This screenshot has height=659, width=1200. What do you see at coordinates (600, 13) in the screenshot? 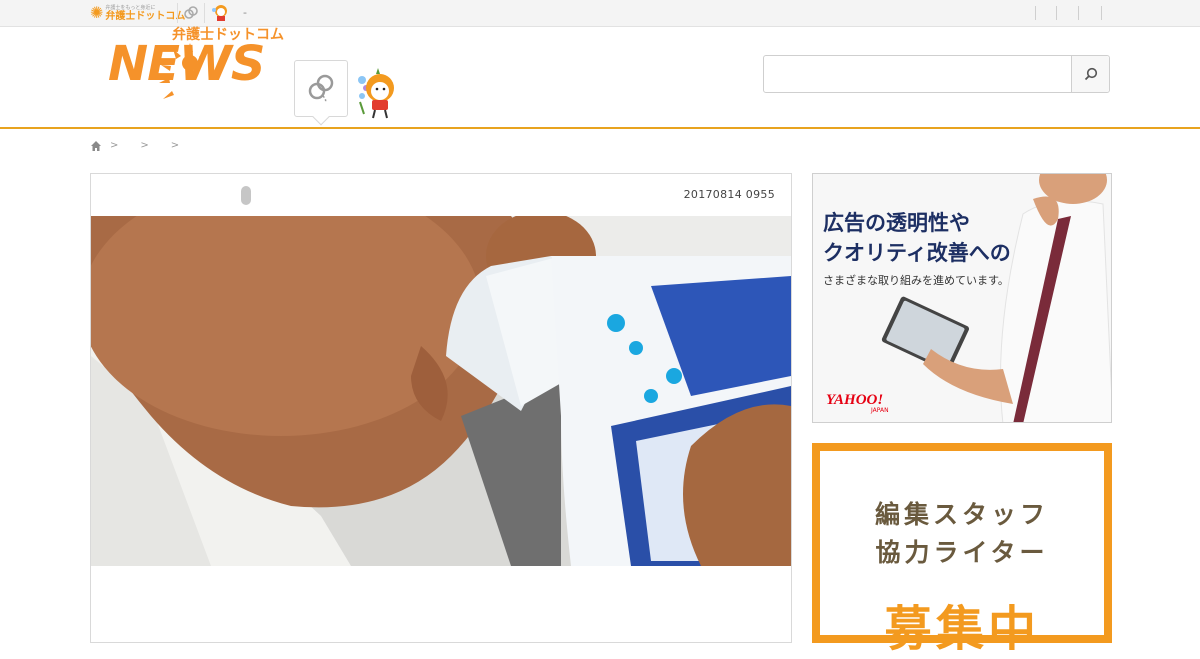
I see `top-utility-bar: ✺ 弁護士をもっと身近に 弁護士ドットコム -` at bounding box center [600, 13].